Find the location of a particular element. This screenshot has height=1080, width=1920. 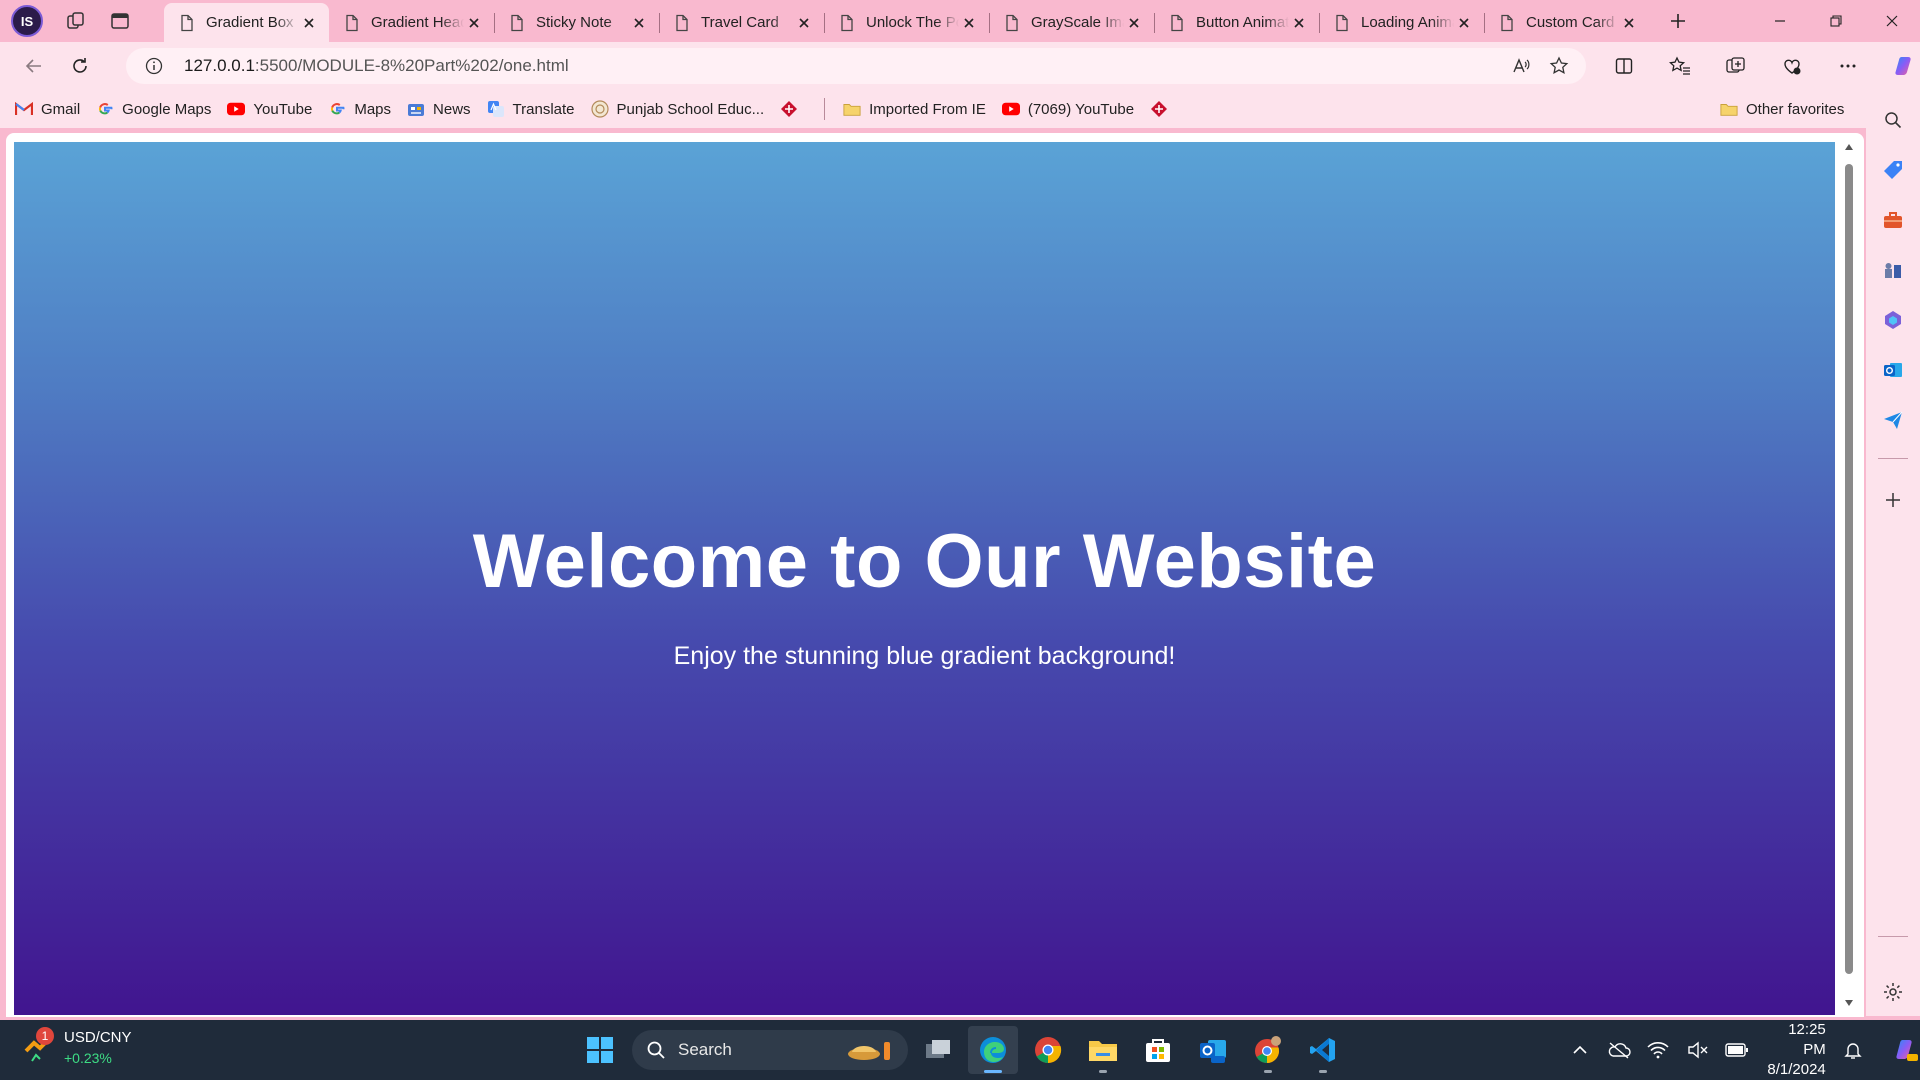

search-icon is located at coordinates (1893, 120).